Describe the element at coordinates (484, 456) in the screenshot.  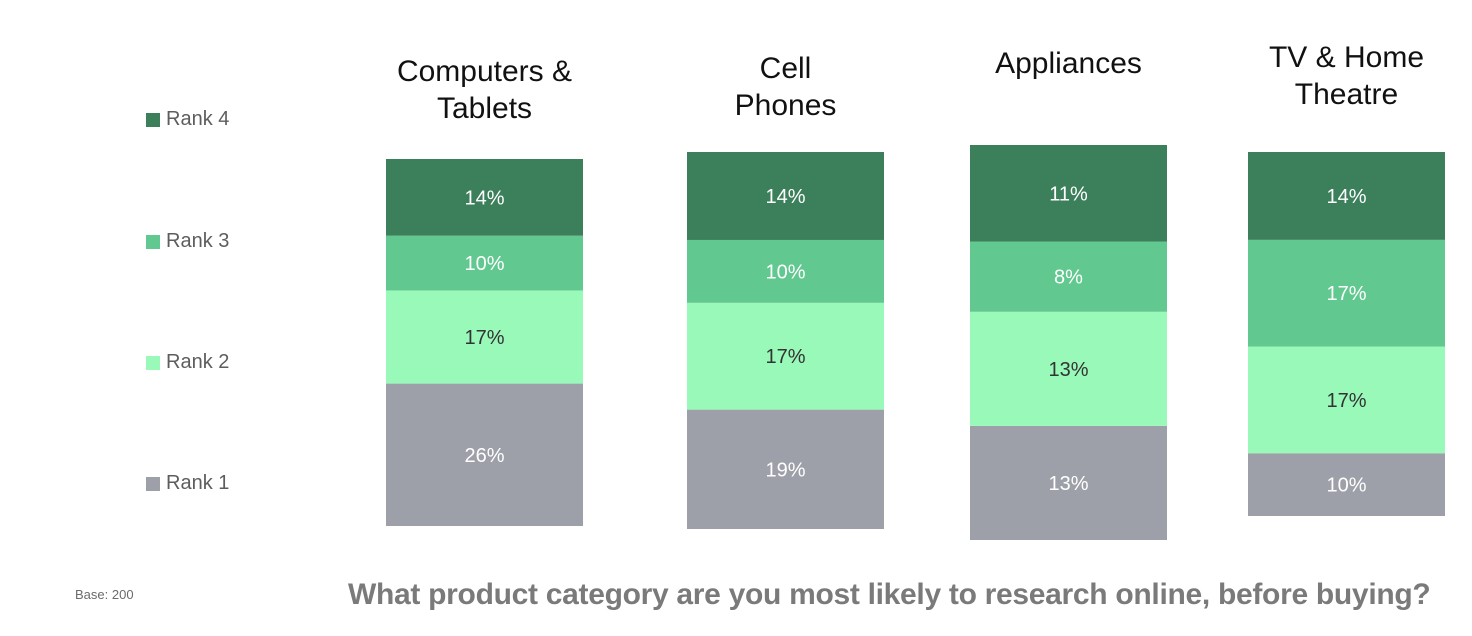
I see `data-label: 26%` at that location.